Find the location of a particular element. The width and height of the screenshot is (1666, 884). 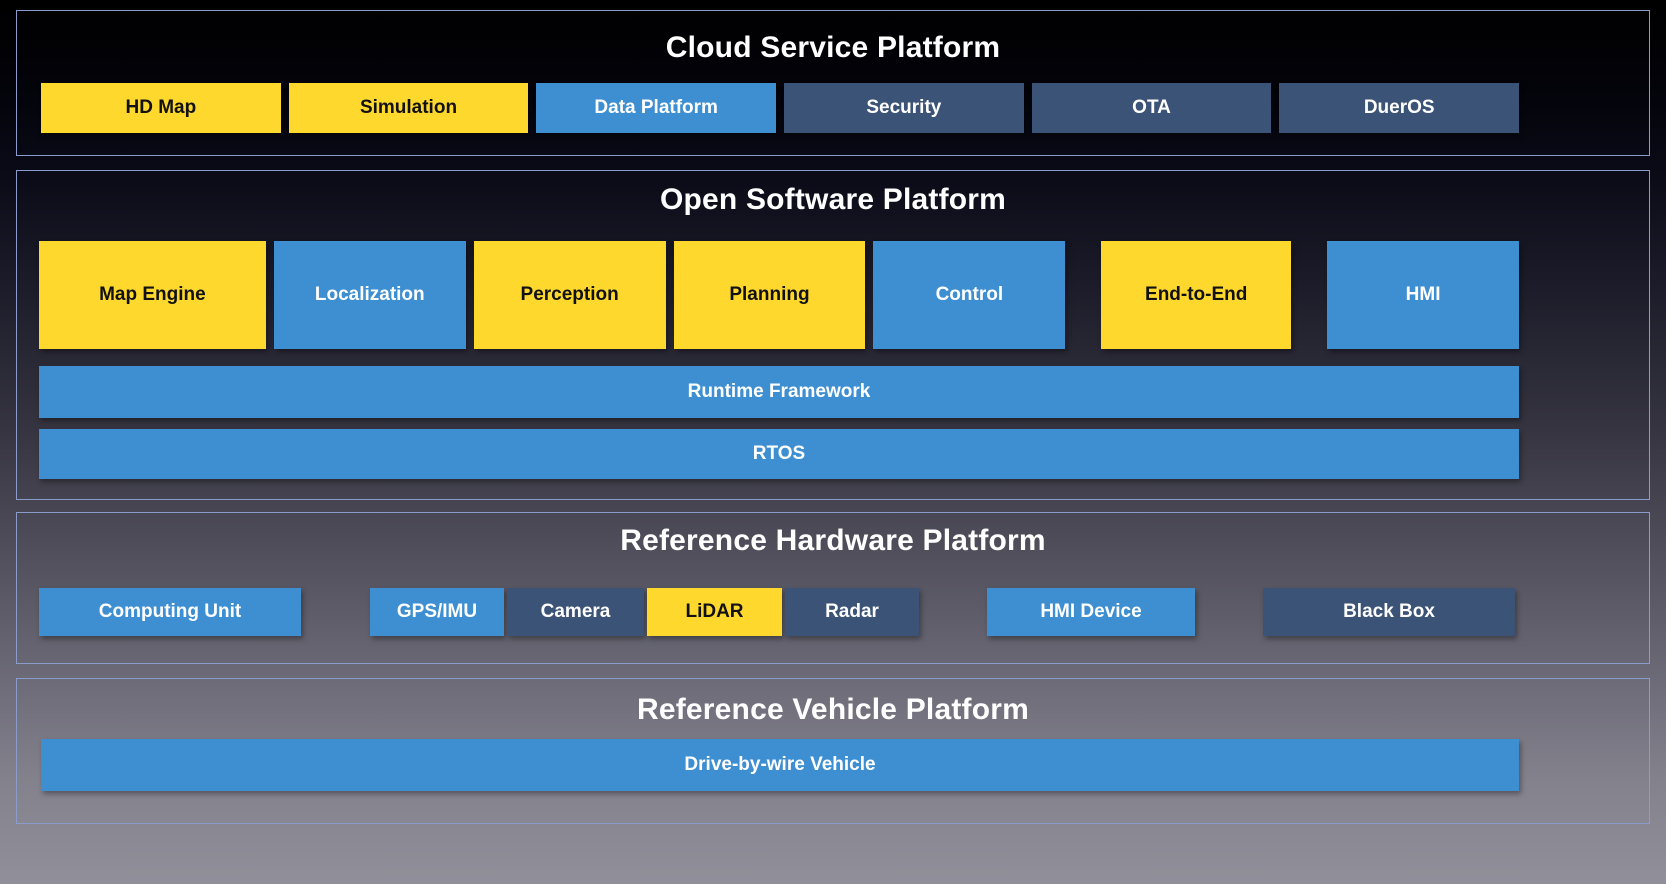

cloud-item-hd-map: HD Map is located at coordinates (161, 108).